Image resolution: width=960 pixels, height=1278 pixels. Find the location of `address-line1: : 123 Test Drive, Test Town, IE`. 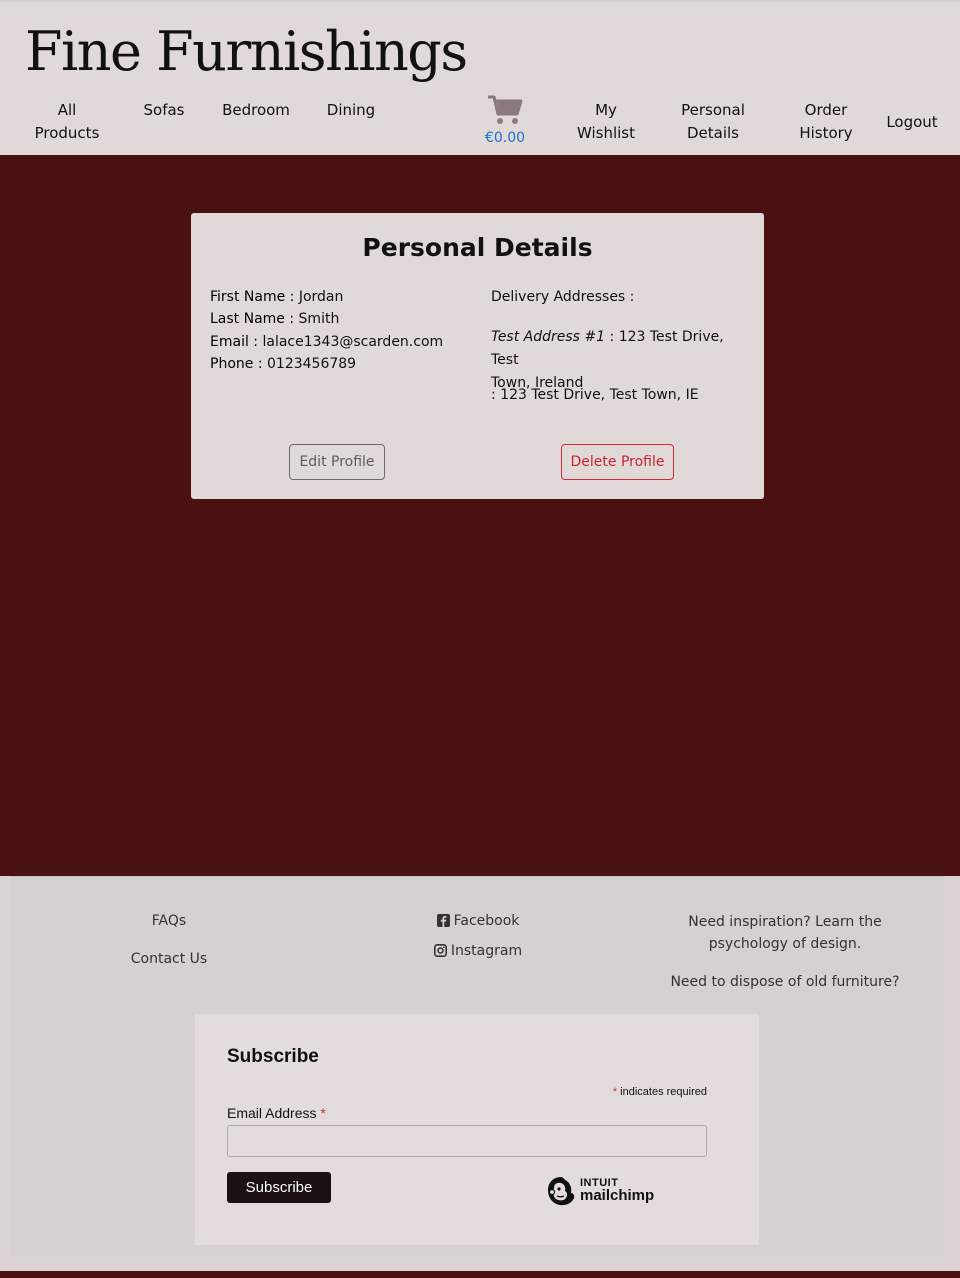

address-line1: : 123 Test Drive, Test Town, IE is located at coordinates (595, 395).